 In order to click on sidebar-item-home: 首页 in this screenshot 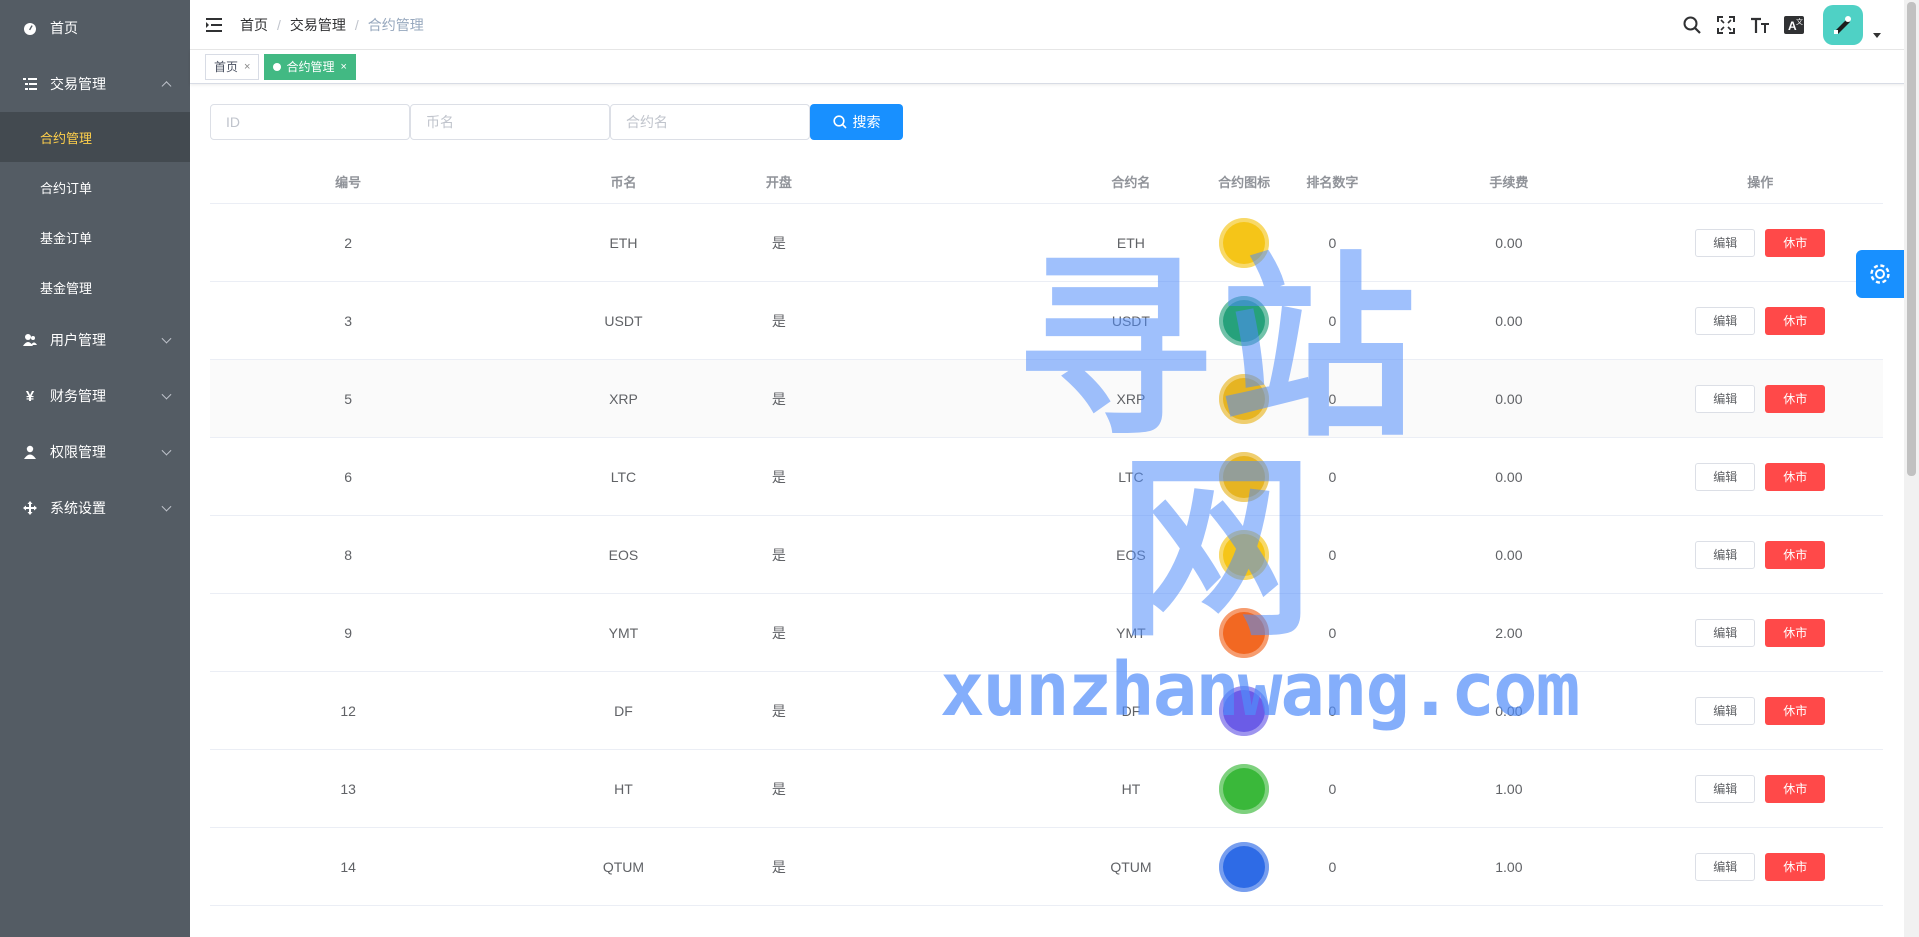, I will do `click(95, 28)`.